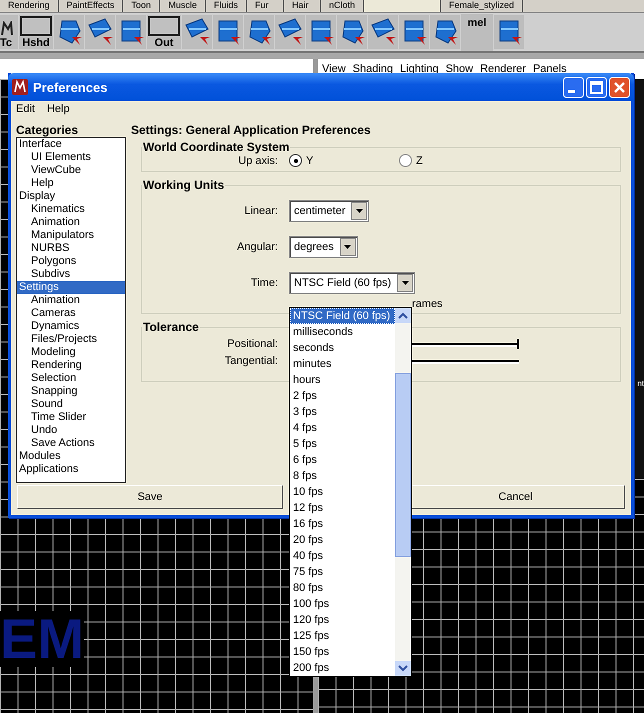  What do you see at coordinates (310, 160) in the screenshot?
I see `radio-label: Y` at bounding box center [310, 160].